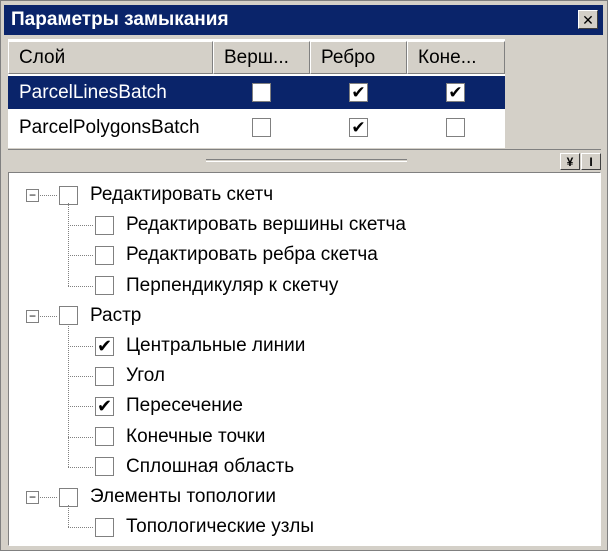 This screenshot has height=551, width=608. I want to click on tree-child-item: ✔ Центральные линии, so click(200, 346).